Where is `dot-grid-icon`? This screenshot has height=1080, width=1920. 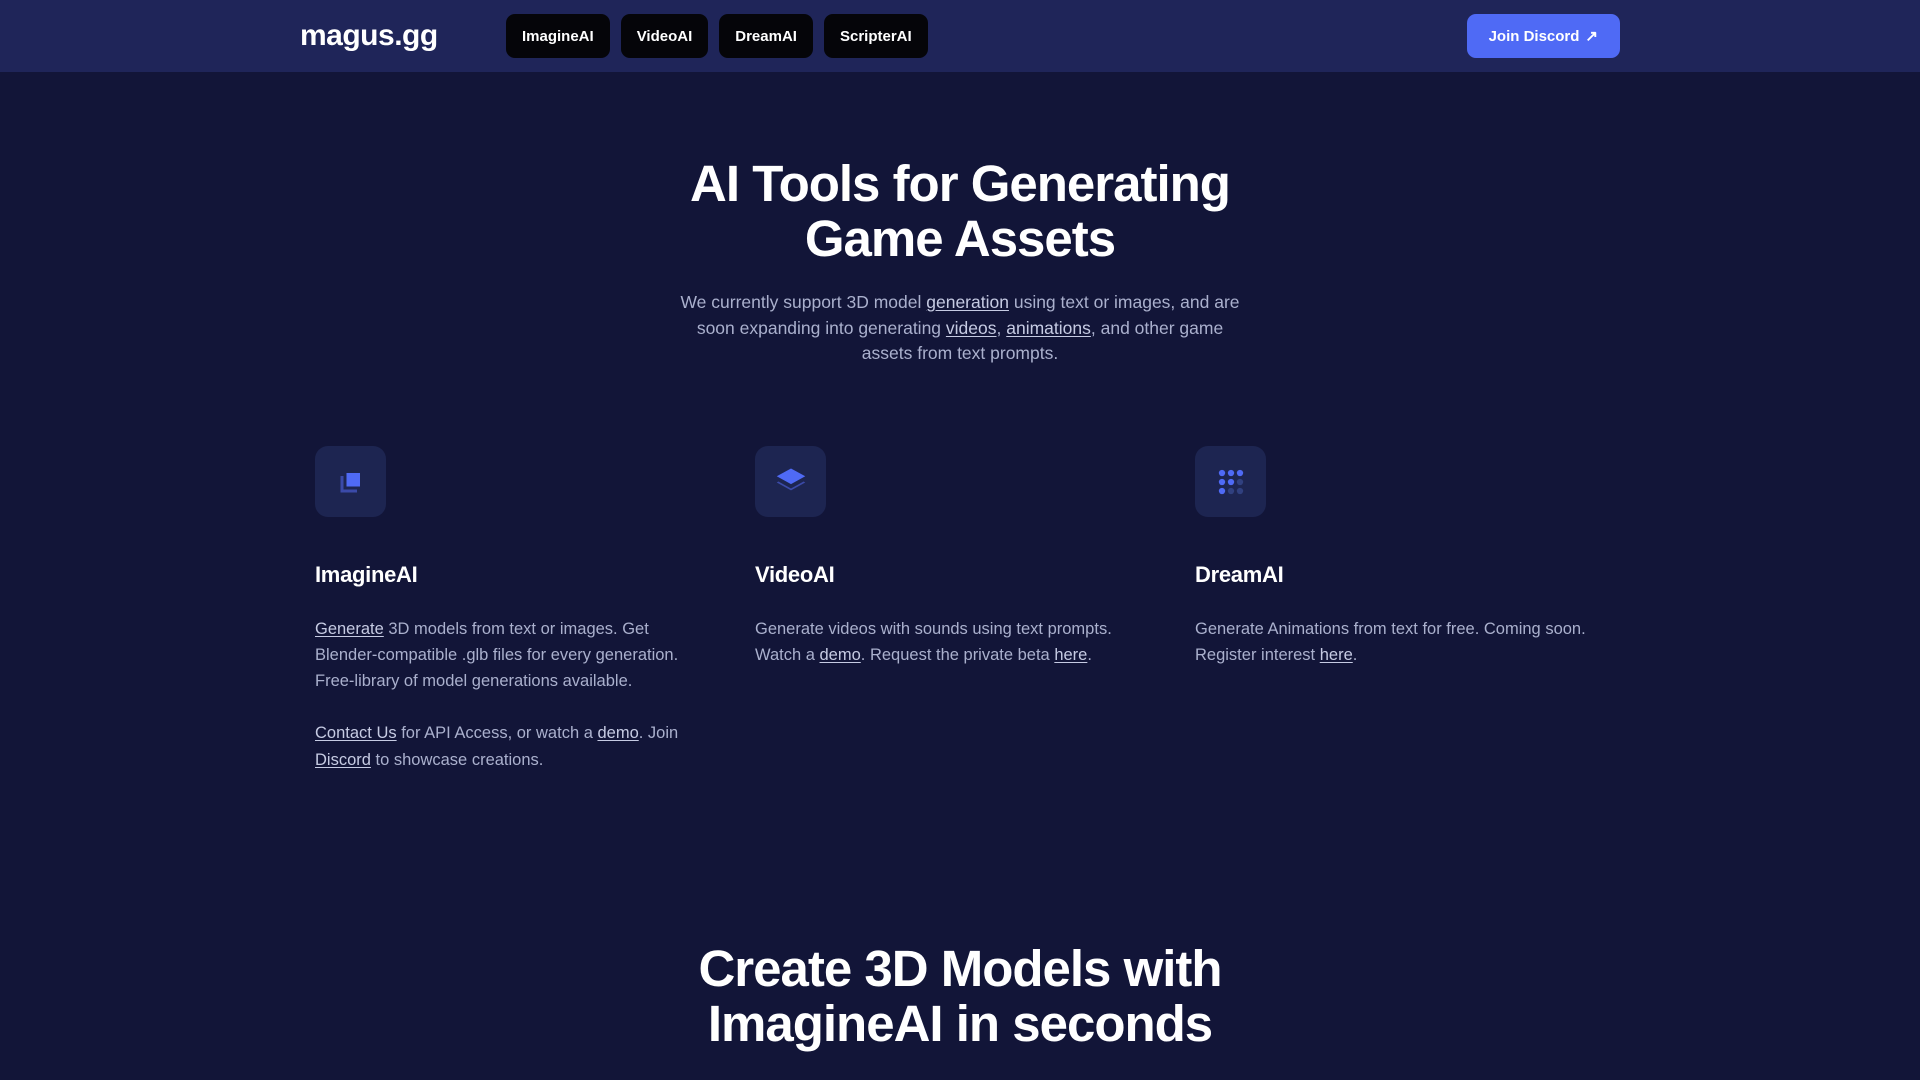
dot-grid-icon is located at coordinates (1230, 482).